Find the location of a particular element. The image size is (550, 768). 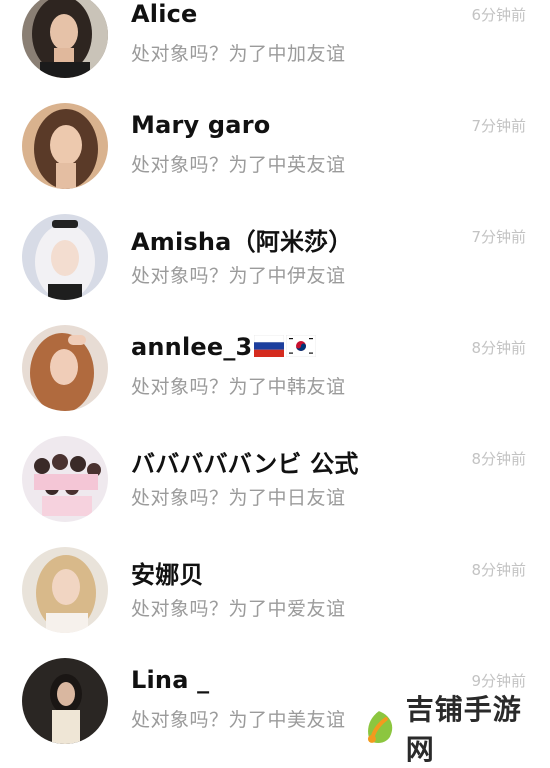

south-korea-flag-icon is located at coordinates (301, 346).